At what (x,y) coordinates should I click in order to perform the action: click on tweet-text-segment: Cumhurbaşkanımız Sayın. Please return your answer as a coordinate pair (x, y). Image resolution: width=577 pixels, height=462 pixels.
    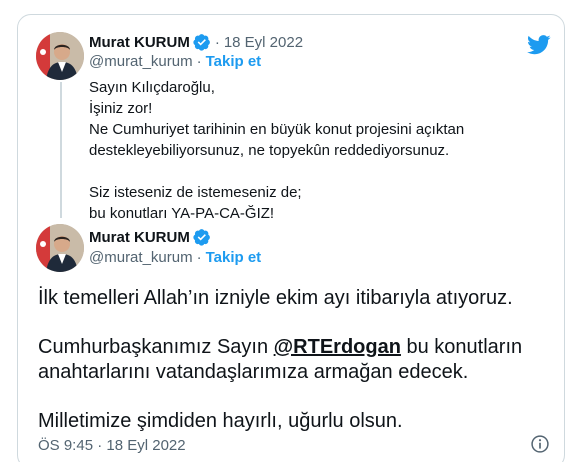
    Looking at the image, I should click on (156, 347).